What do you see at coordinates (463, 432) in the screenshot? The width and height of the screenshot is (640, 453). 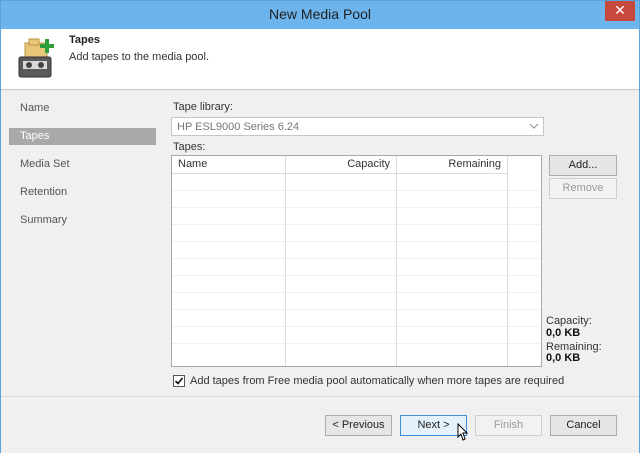 I see `mouse-pointer-icon` at bounding box center [463, 432].